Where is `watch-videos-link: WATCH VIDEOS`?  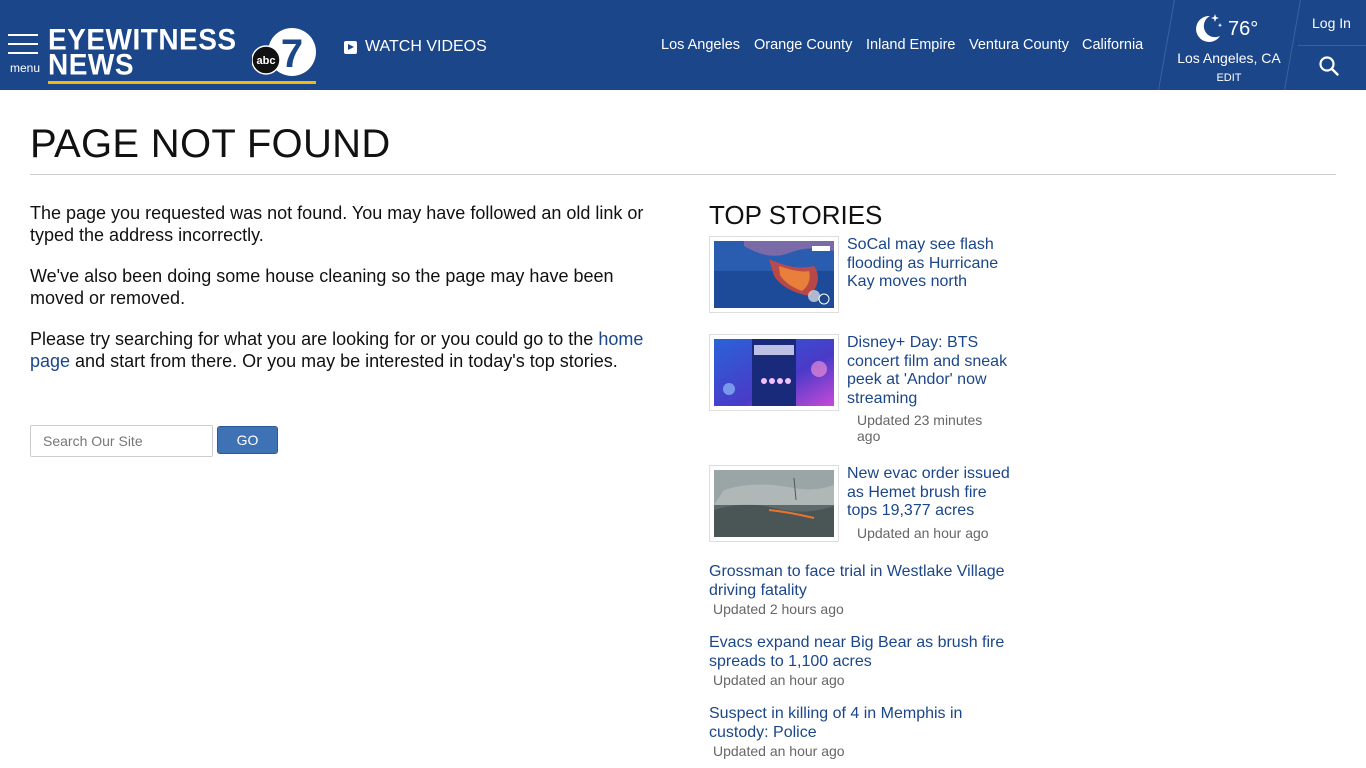
watch-videos-link: WATCH VIDEOS is located at coordinates (415, 47).